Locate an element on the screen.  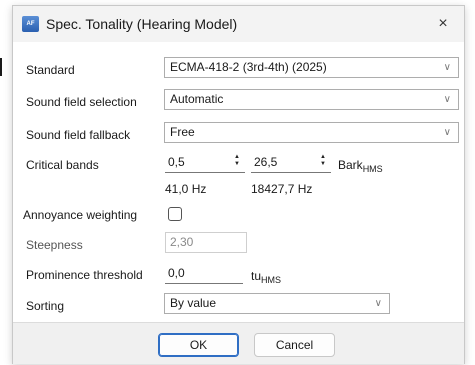
prominence-threshold-field: 0,0 is located at coordinates (204, 273).